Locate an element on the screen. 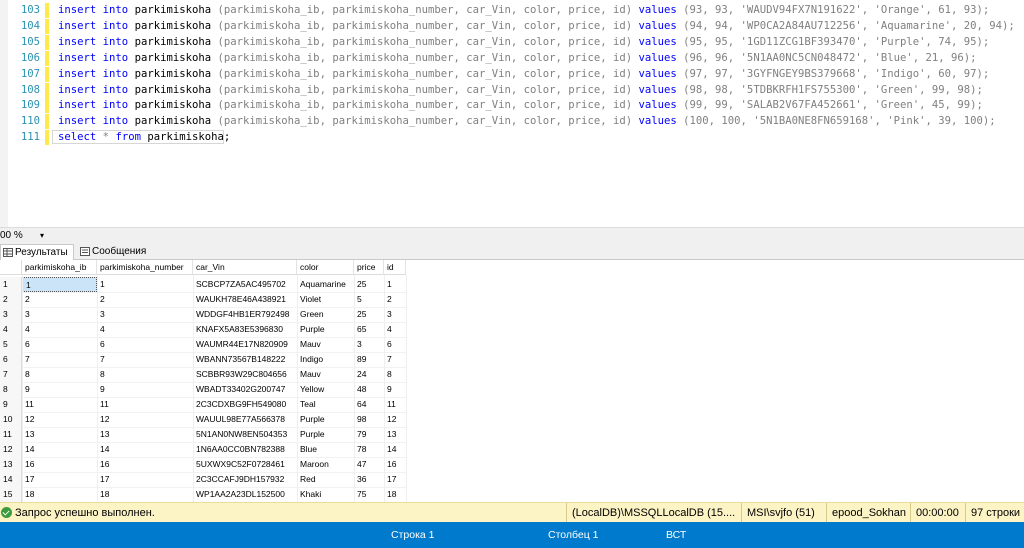  row-number: 10 is located at coordinates (11, 419).